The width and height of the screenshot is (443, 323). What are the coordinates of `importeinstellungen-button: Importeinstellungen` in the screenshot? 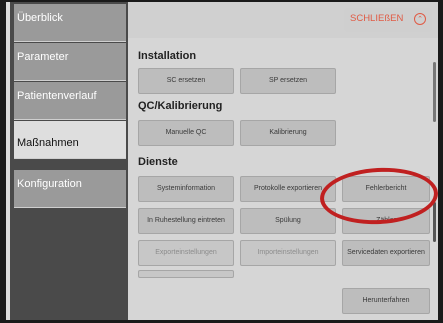 It's located at (288, 253).